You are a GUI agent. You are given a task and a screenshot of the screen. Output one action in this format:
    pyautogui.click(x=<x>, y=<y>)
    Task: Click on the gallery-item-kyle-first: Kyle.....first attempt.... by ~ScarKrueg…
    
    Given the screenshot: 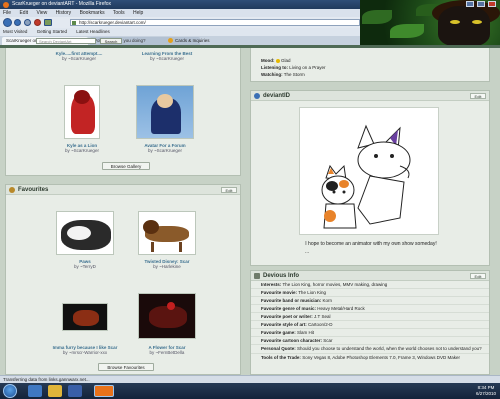 What is the action you would take?
    pyautogui.click(x=79, y=56)
    